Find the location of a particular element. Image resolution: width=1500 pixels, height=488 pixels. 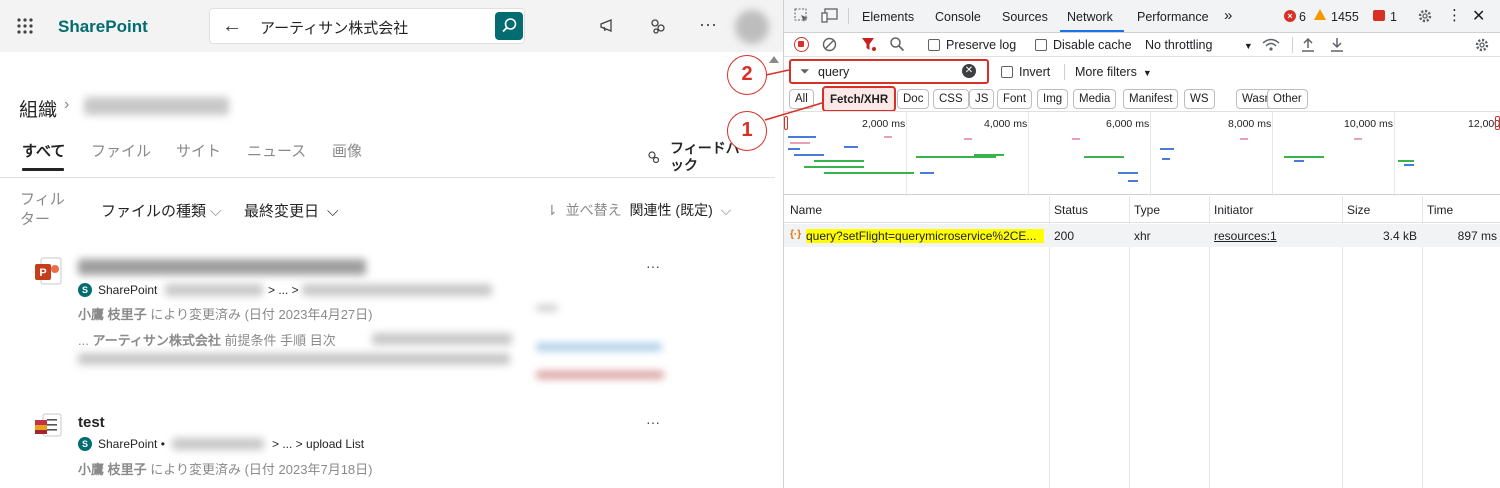

result-modified-line: 小鷹 枝里子 により変更済み (日付 2023年4月27日) is located at coordinates (225, 313).